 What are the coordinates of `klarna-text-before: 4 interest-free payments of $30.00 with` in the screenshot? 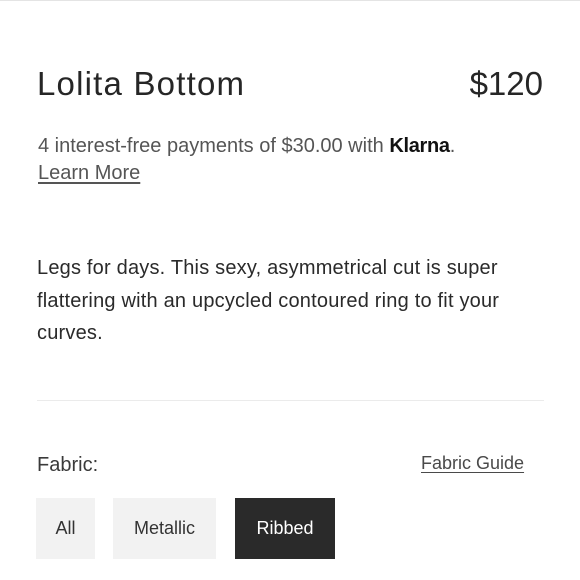 It's located at (214, 146).